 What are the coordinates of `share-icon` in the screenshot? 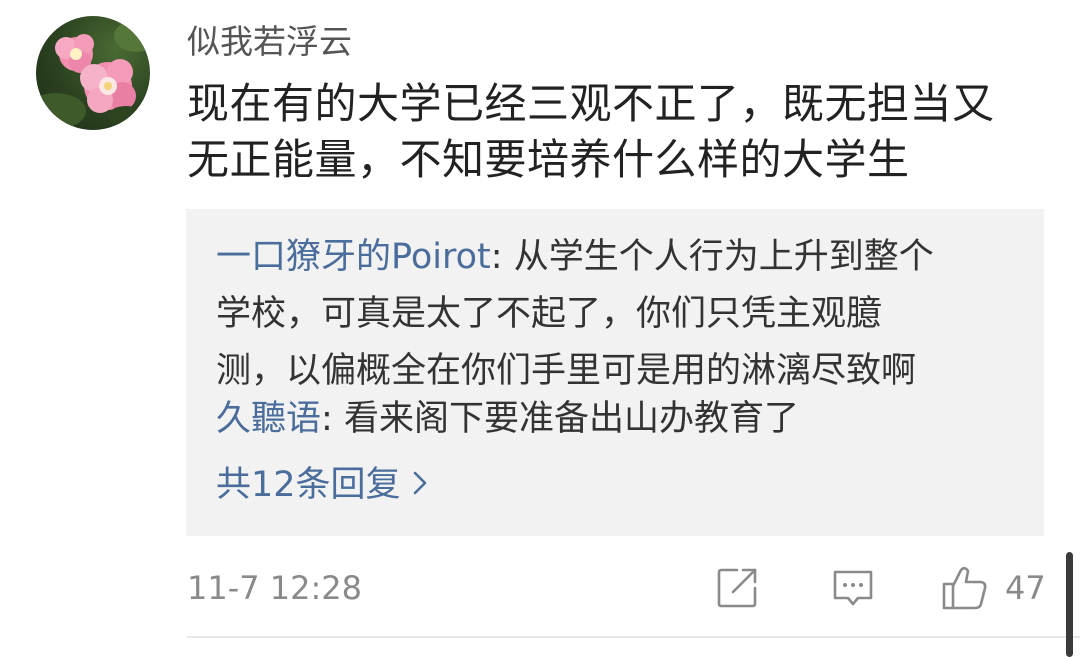 It's located at (737, 588).